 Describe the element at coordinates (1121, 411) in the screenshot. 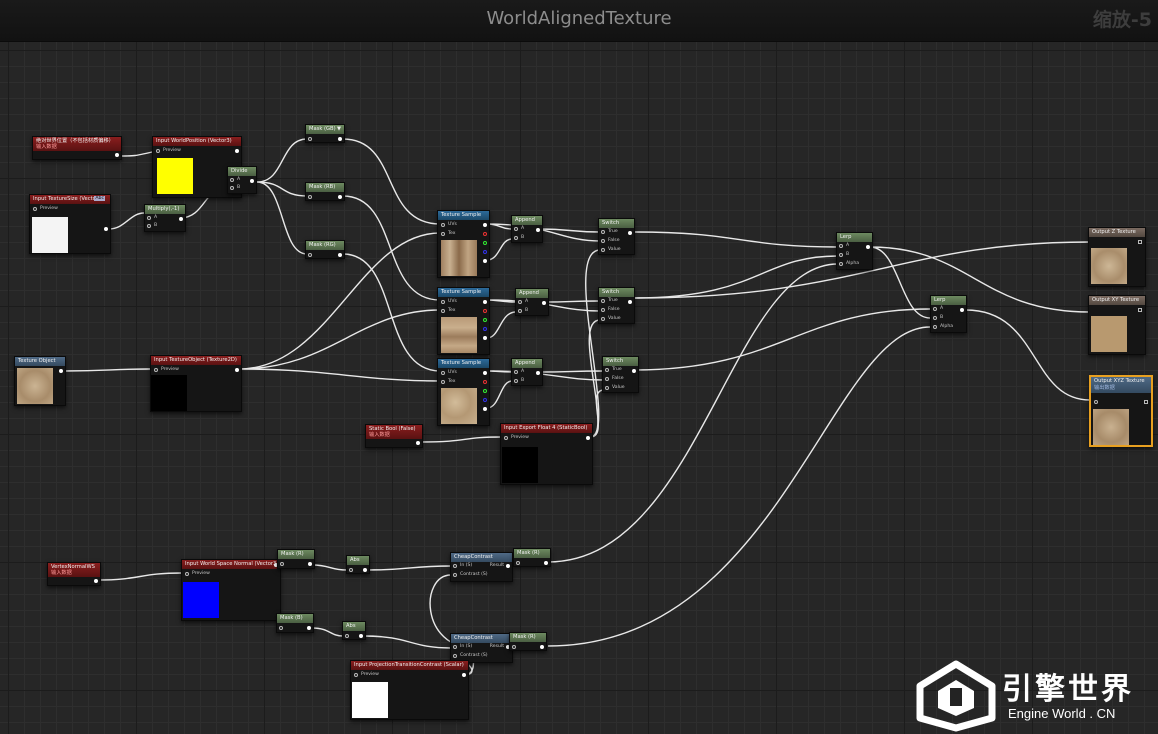

I see `node-output-xyz-texture: Output XYZ Texture 输出数据` at that location.